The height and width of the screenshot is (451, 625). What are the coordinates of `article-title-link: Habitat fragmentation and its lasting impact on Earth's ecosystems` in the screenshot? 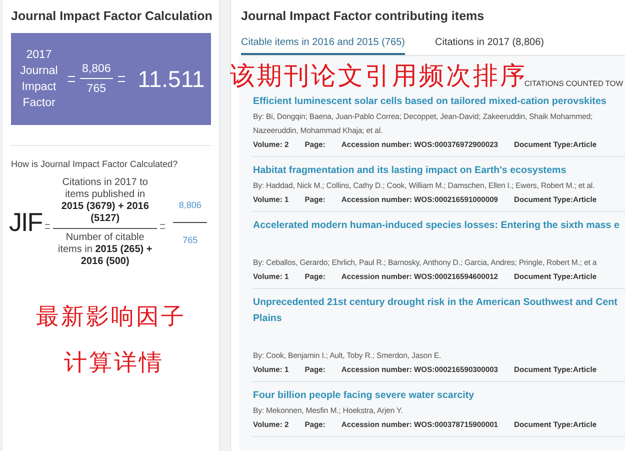 It's located at (409, 171).